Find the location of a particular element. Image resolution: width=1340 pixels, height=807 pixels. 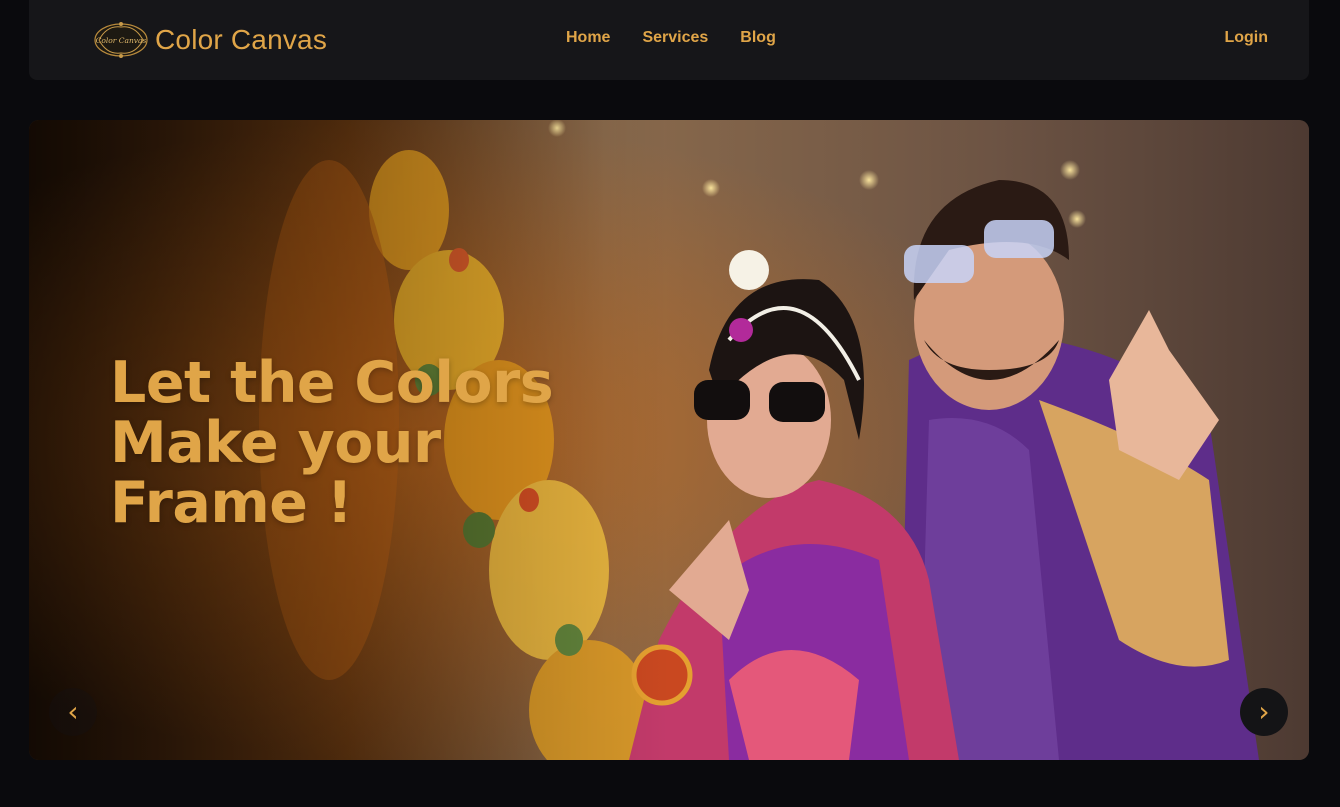

hero-headline: Let the Colors Make your Frame ! is located at coordinates (345, 443).